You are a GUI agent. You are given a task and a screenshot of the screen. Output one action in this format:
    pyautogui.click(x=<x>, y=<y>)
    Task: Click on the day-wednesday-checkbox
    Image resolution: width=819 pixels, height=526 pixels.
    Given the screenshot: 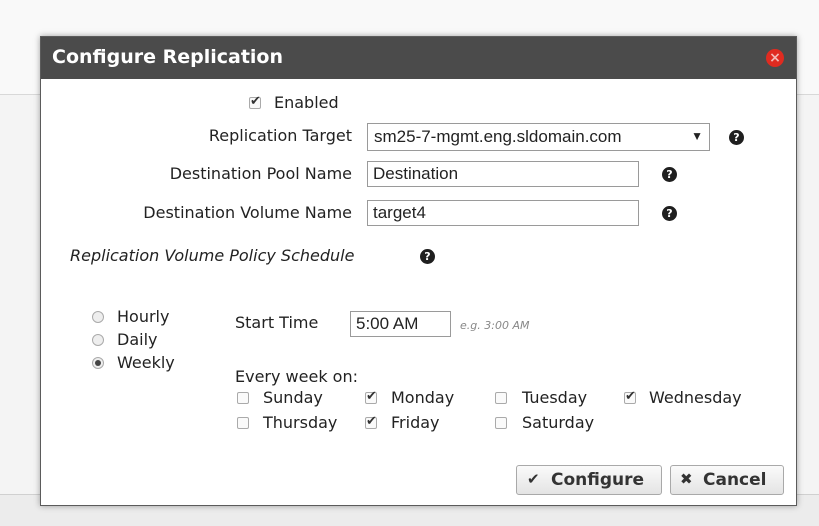 What is the action you would take?
    pyautogui.click(x=630, y=396)
    